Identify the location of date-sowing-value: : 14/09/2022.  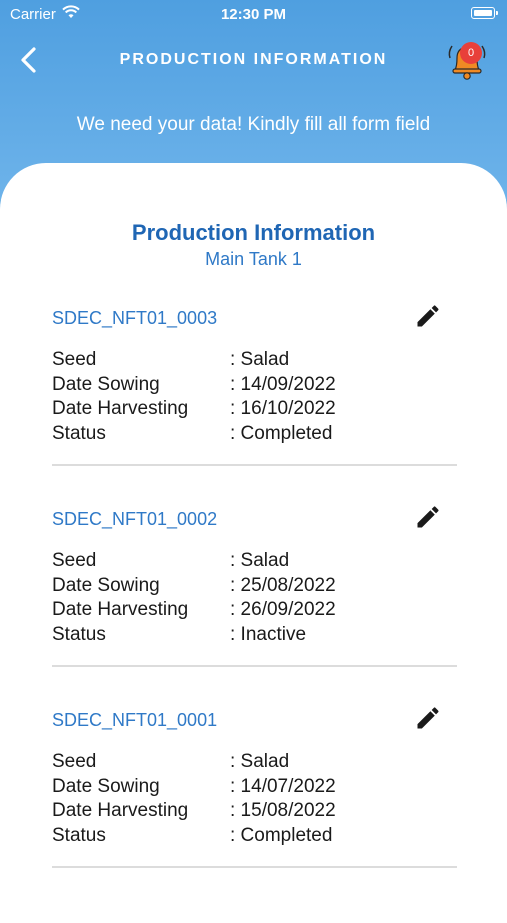
(283, 384).